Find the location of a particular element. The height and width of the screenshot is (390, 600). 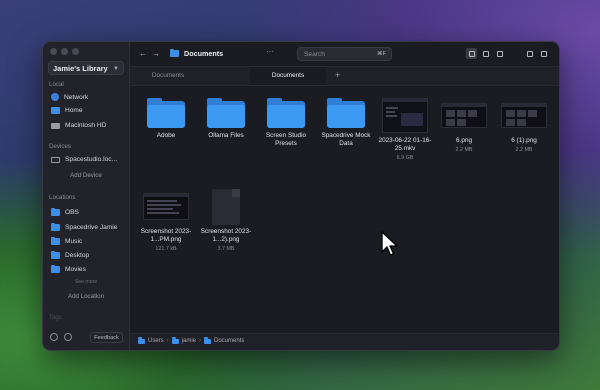

feedback-button: Feedback is located at coordinates (106, 337).